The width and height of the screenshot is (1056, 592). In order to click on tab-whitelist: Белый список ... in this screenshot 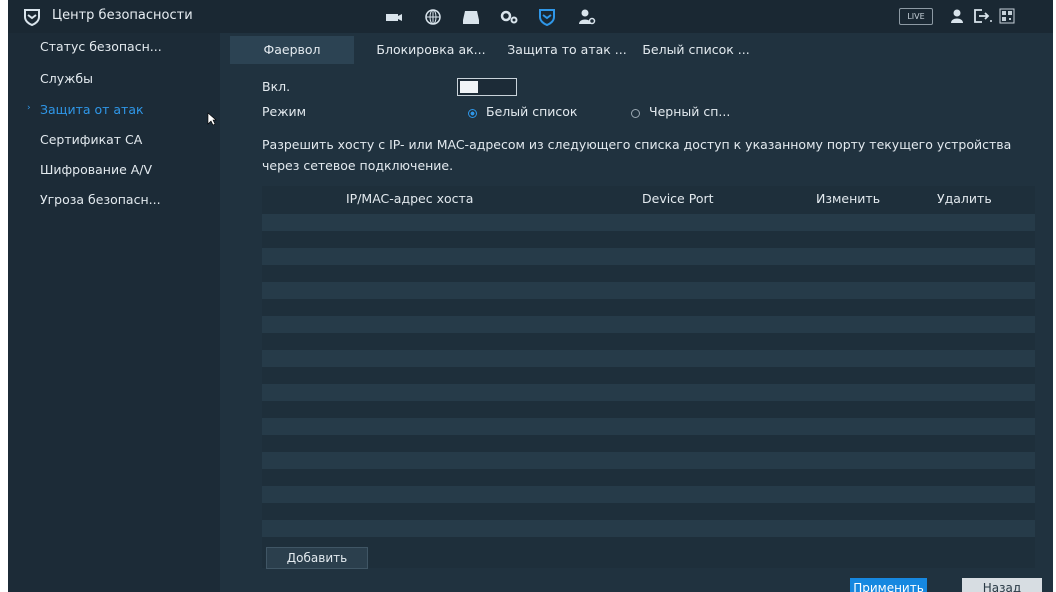, I will do `click(696, 50)`.